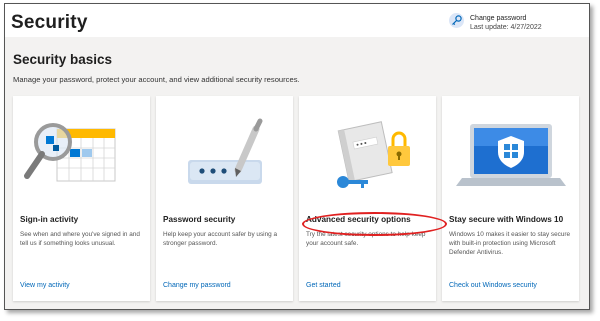 The image size is (600, 321). What do you see at coordinates (63, 59) in the screenshot?
I see `section-title: Security basics` at bounding box center [63, 59].